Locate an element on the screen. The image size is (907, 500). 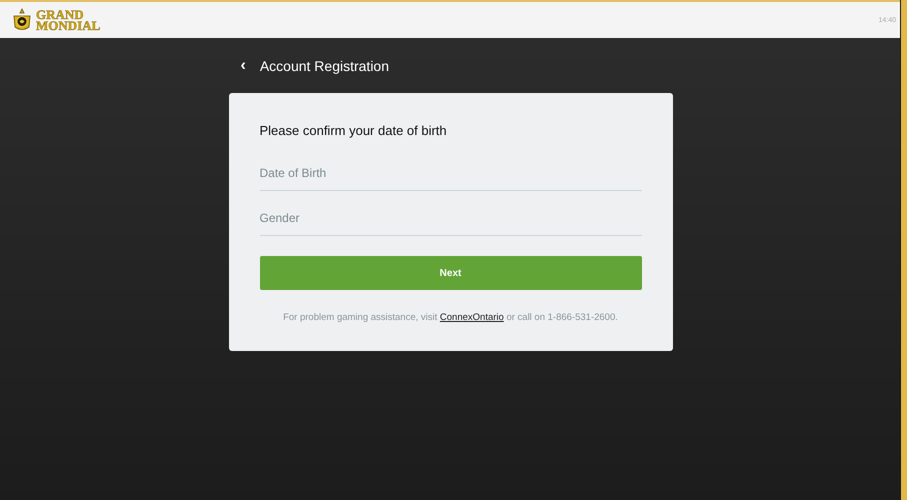
page-title: Account Registration is located at coordinates (325, 66).